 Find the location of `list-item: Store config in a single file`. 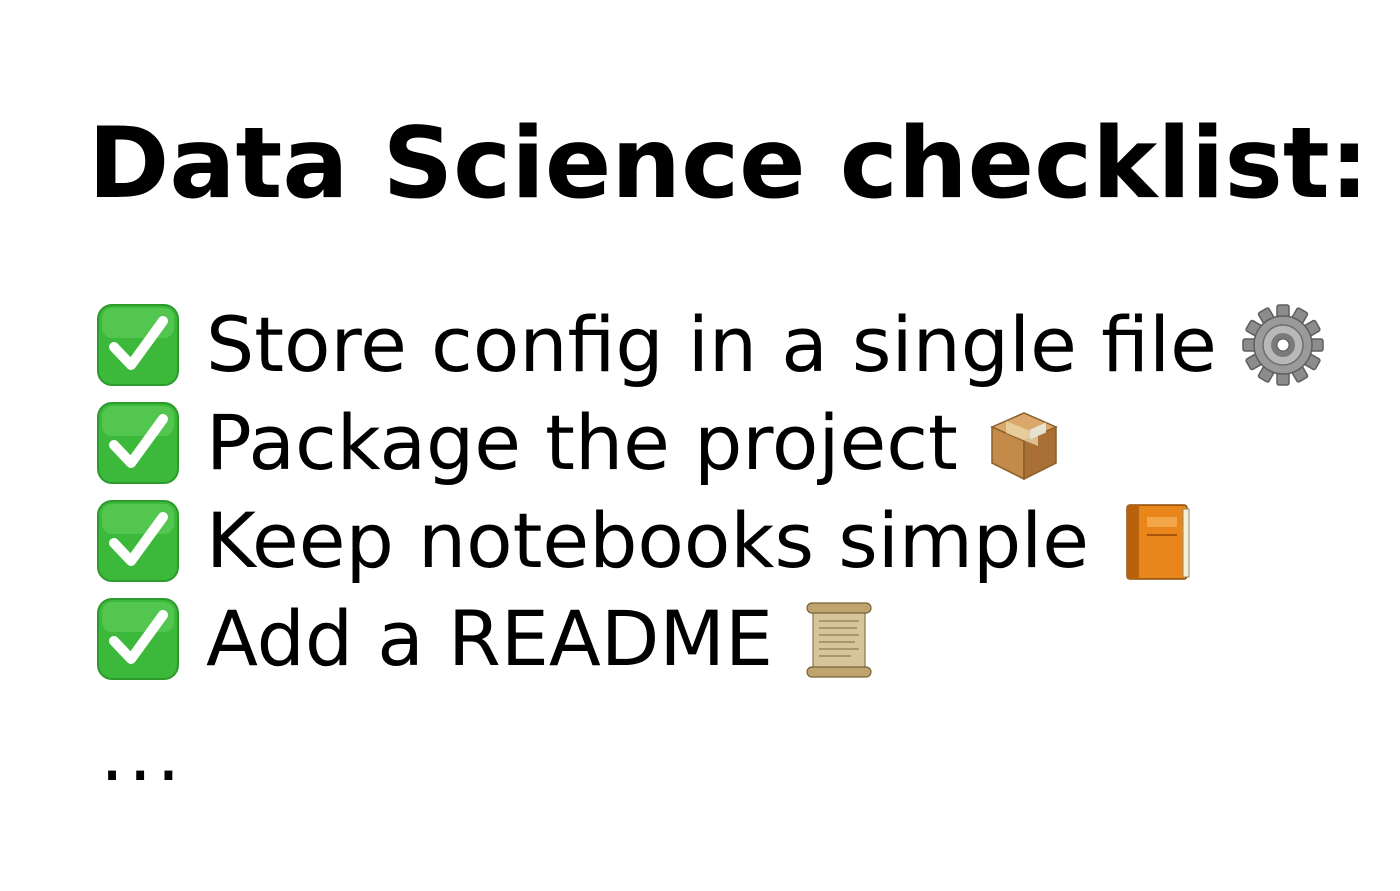

list-item: Store config in a single file is located at coordinates (710, 345).